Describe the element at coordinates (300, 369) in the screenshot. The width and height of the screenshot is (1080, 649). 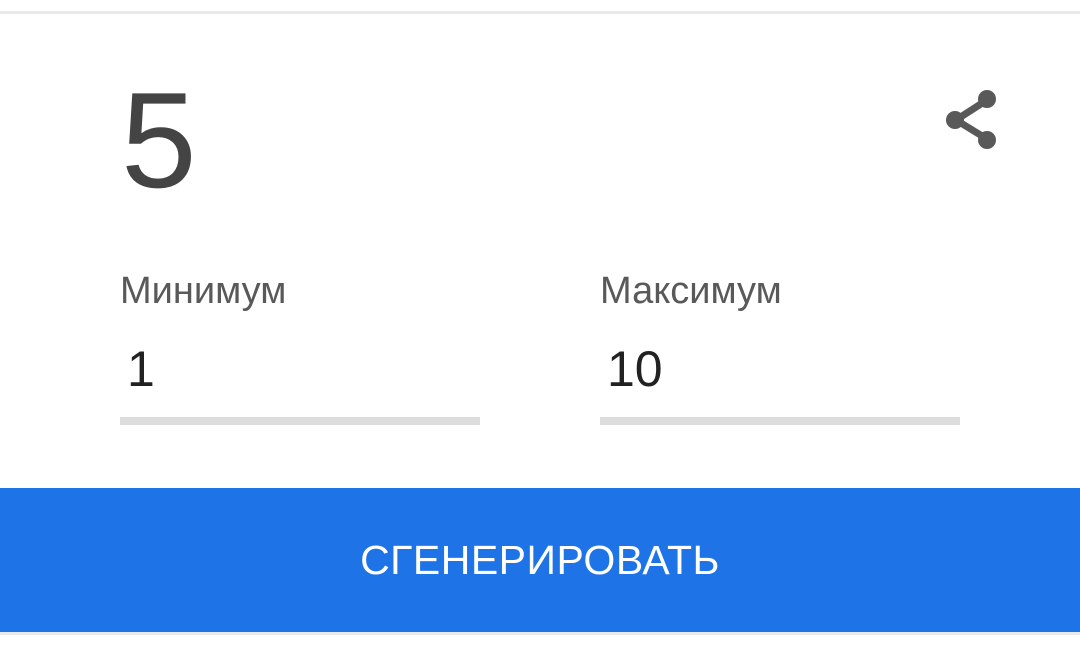
I see `minimum-input` at that location.